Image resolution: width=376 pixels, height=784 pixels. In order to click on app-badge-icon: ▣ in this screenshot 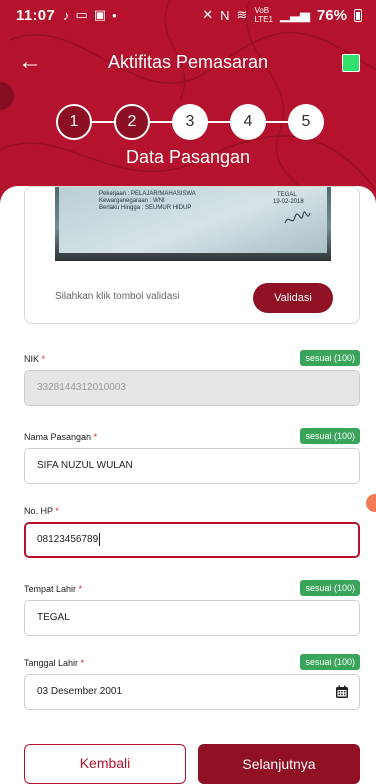, I will do `click(100, 14)`.